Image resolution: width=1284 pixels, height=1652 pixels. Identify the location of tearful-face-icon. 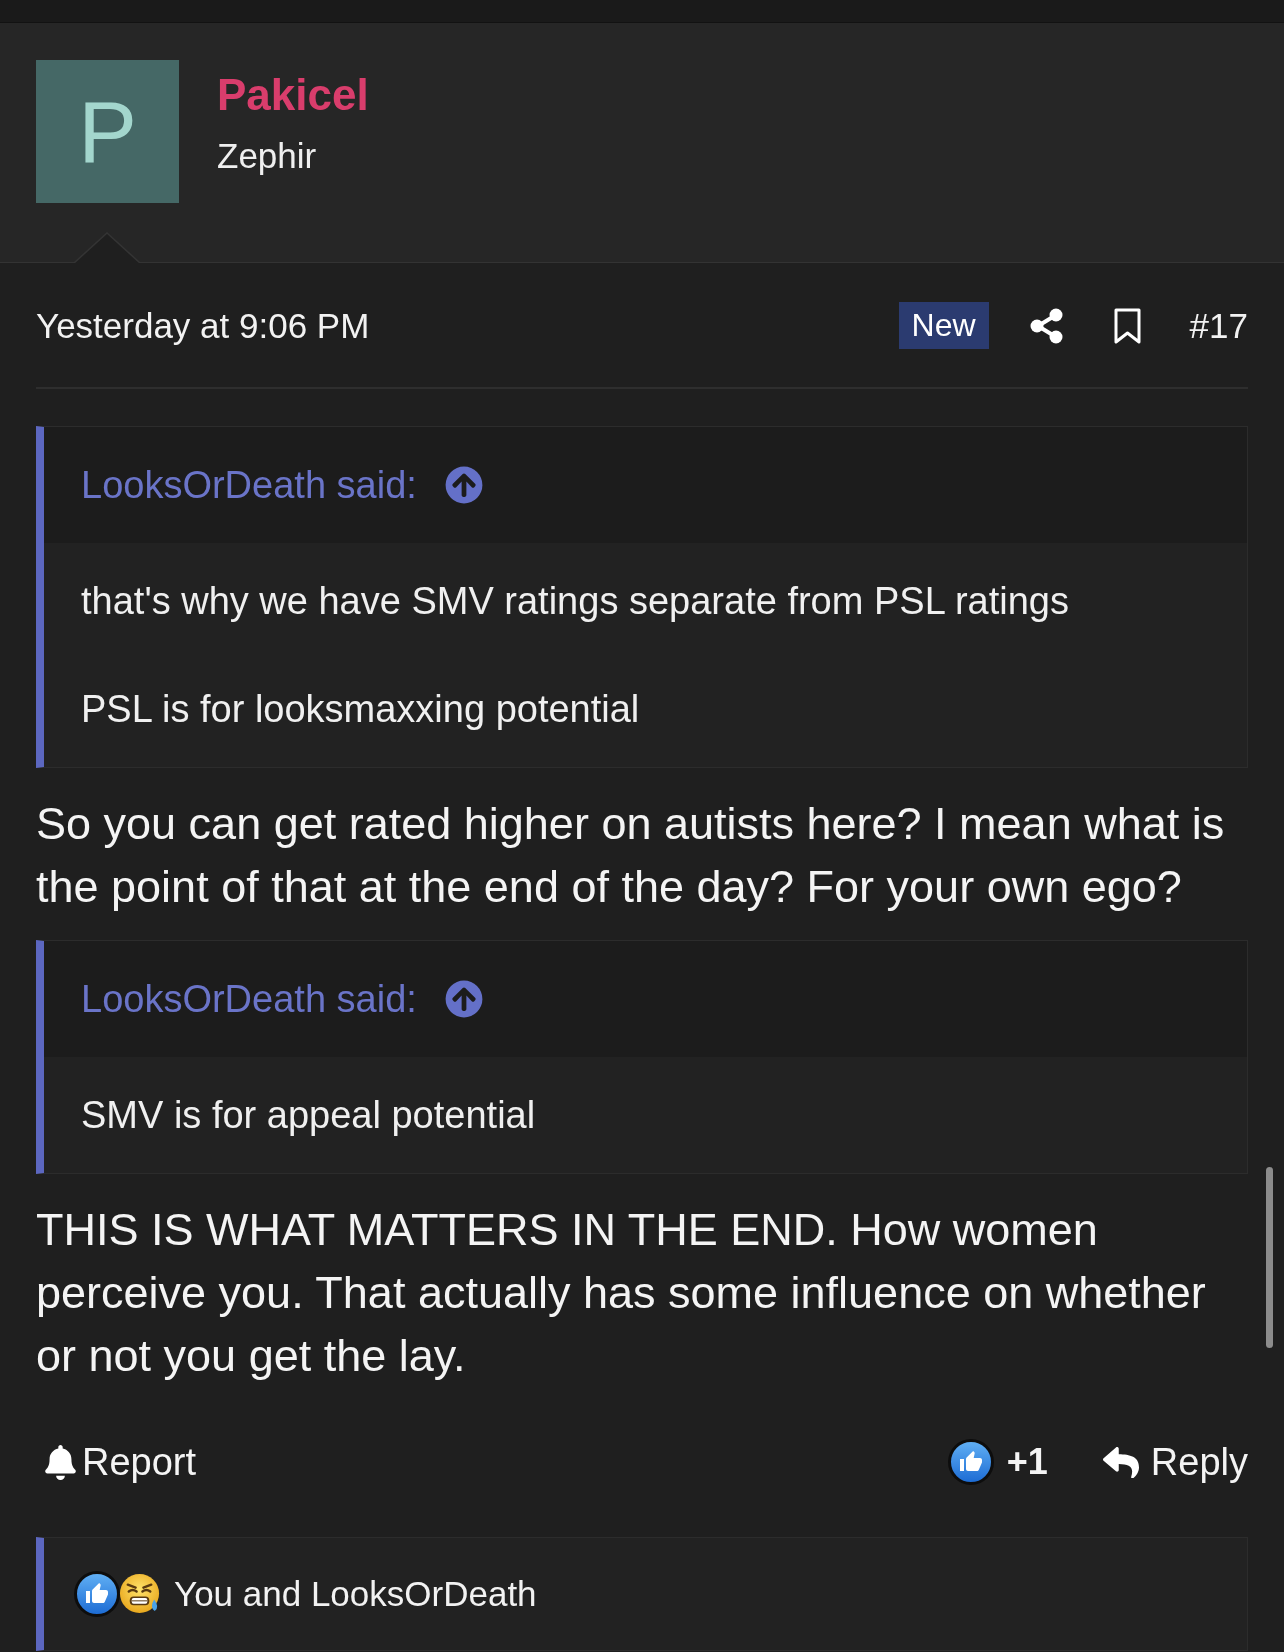
(140, 1594).